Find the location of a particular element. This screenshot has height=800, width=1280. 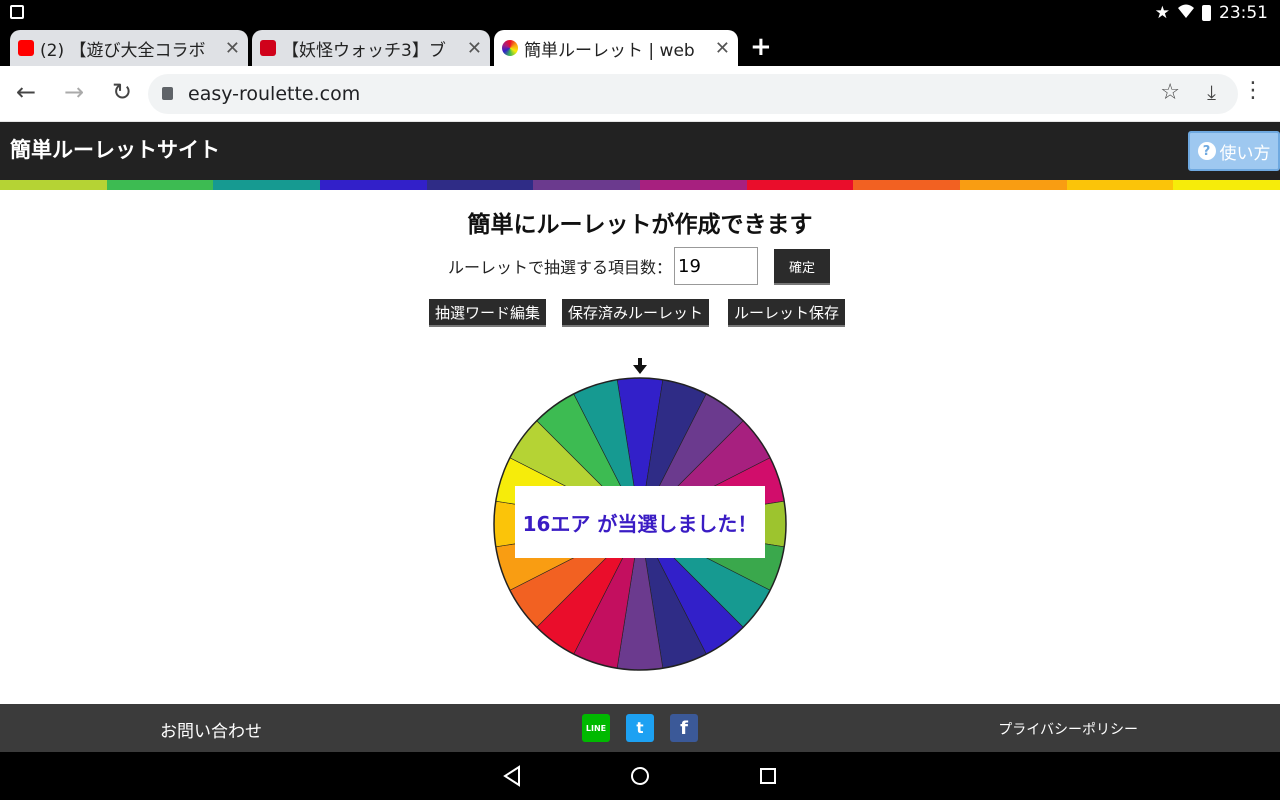

browser-toolbar: ← → ↻ easy-roulette.com ☆ ⤓ ⋮ is located at coordinates (640, 94).